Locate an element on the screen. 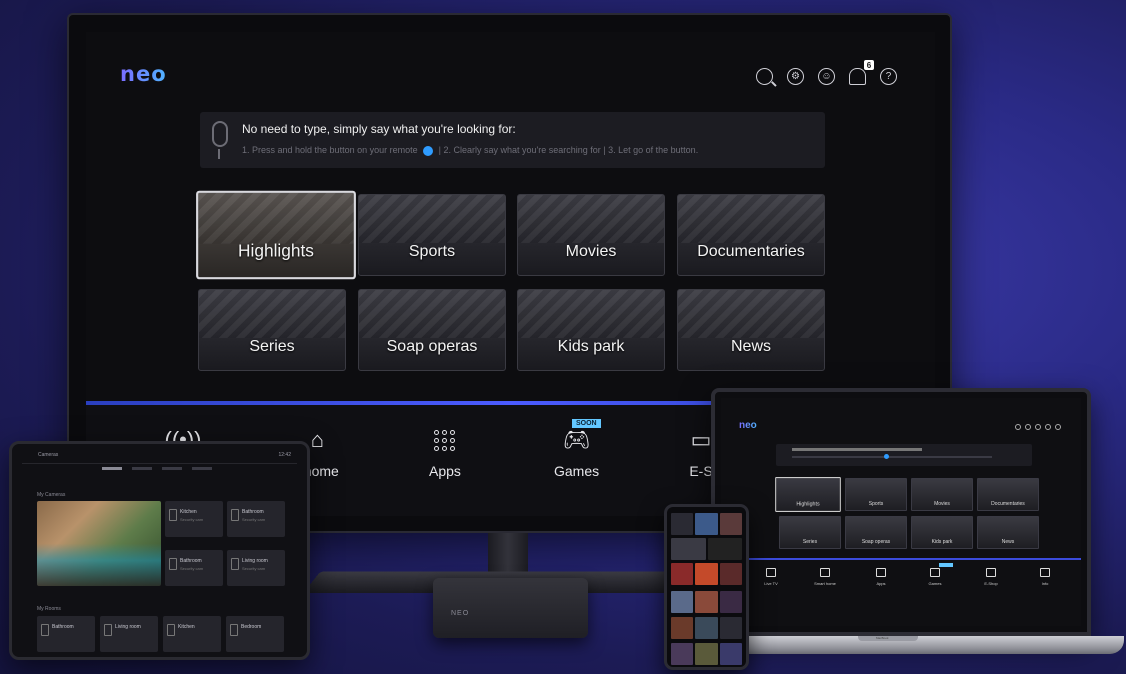  tablet-header: Cameras 12:42 is located at coordinates (159, 458).